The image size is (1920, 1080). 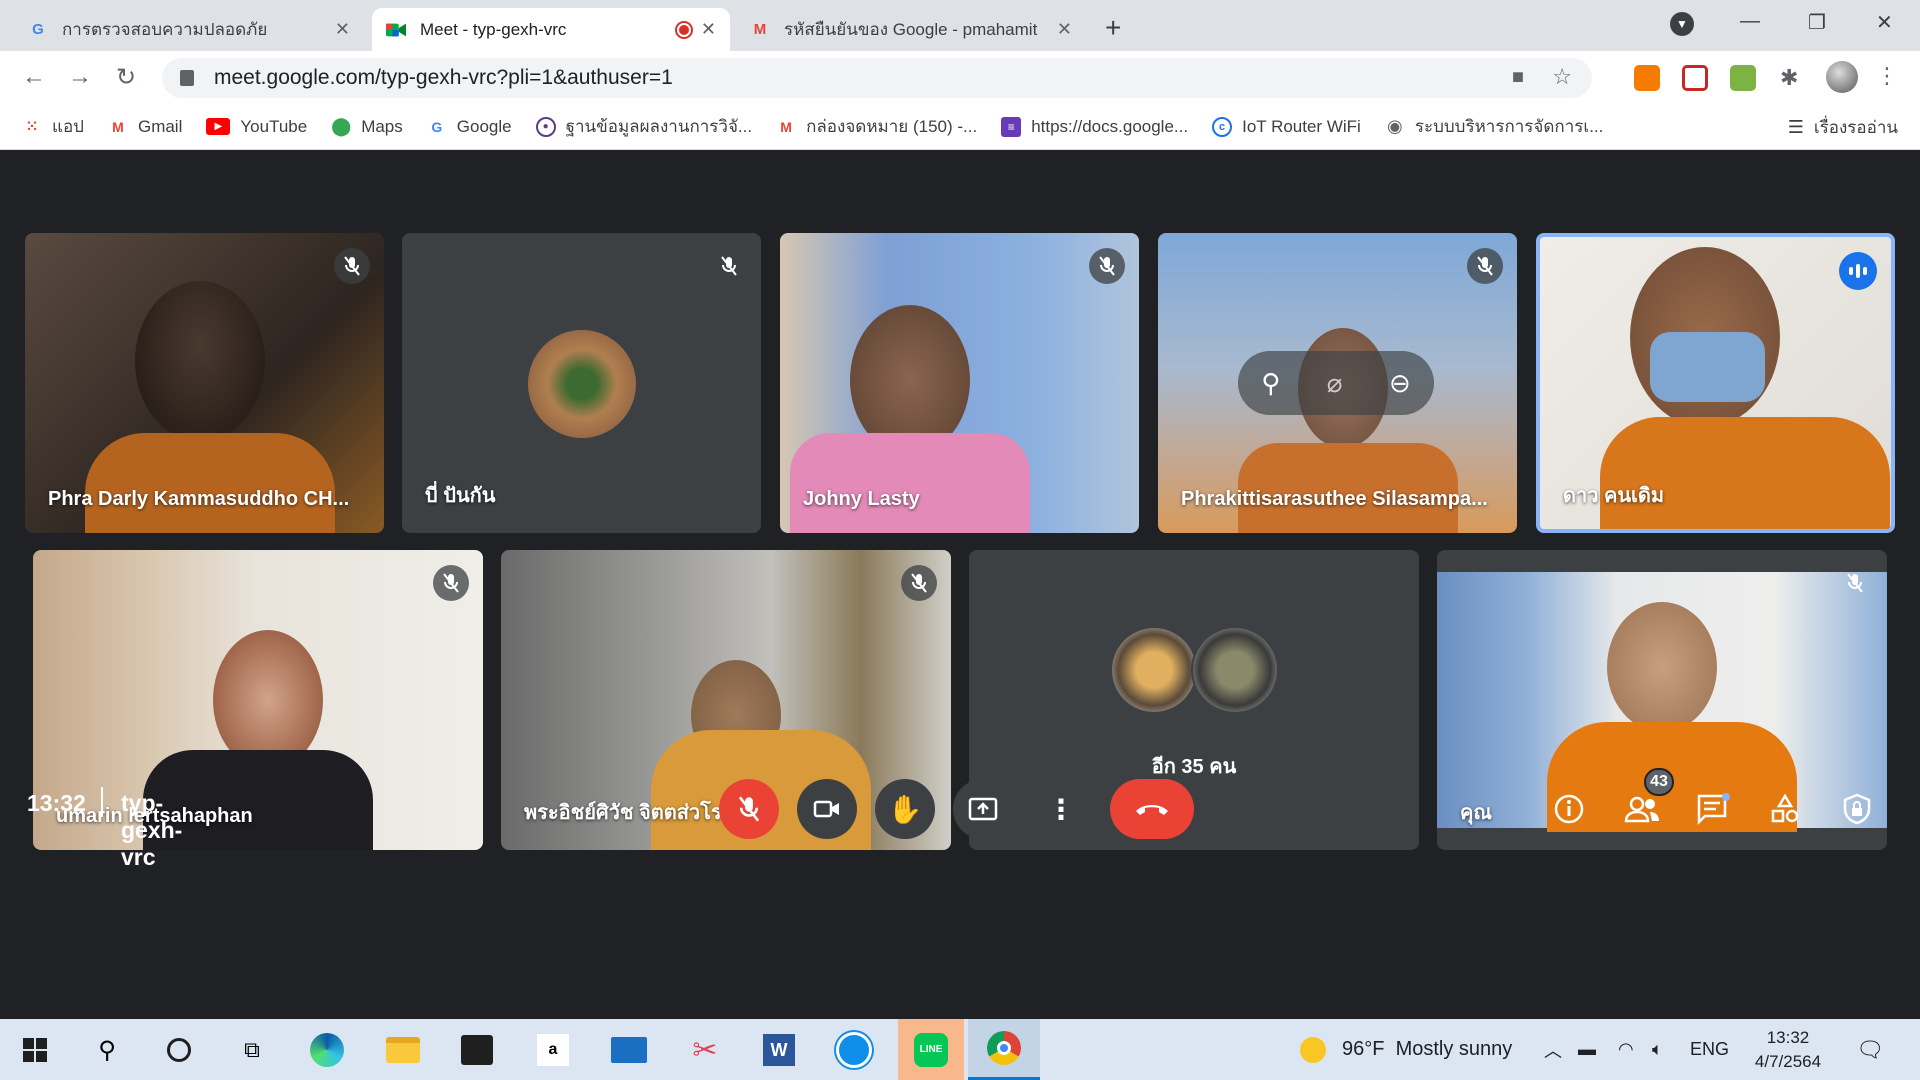 What do you see at coordinates (779, 1050) in the screenshot?
I see `word-icon: W` at bounding box center [779, 1050].